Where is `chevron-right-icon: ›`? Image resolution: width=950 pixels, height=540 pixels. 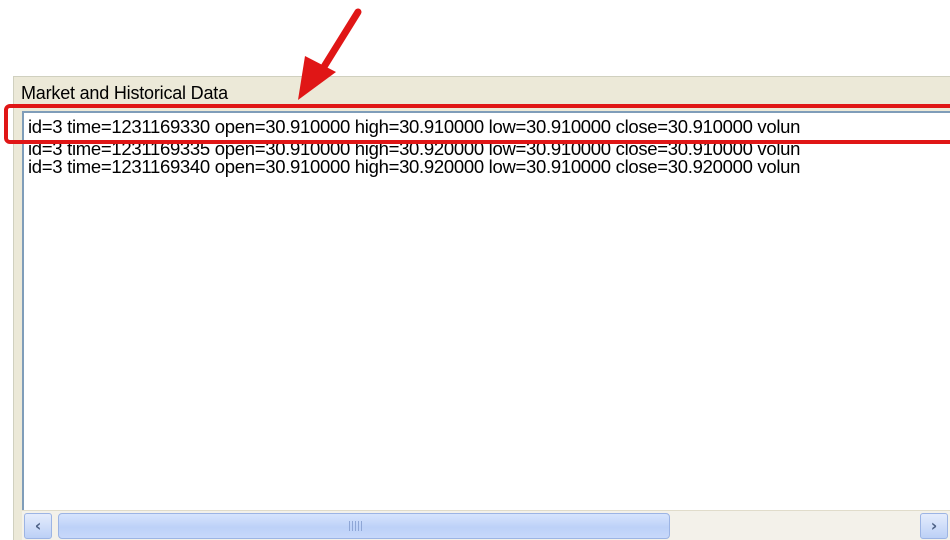
chevron-right-icon: › is located at coordinates (934, 525).